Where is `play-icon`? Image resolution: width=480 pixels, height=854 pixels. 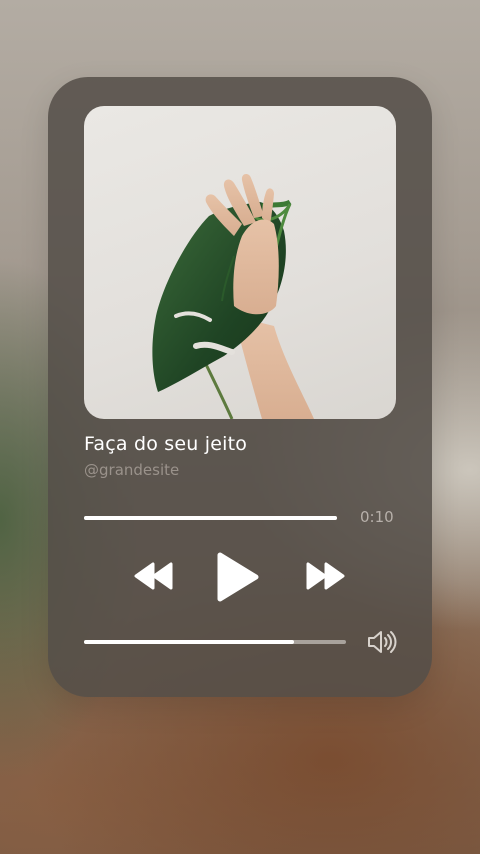
play-icon is located at coordinates (238, 577).